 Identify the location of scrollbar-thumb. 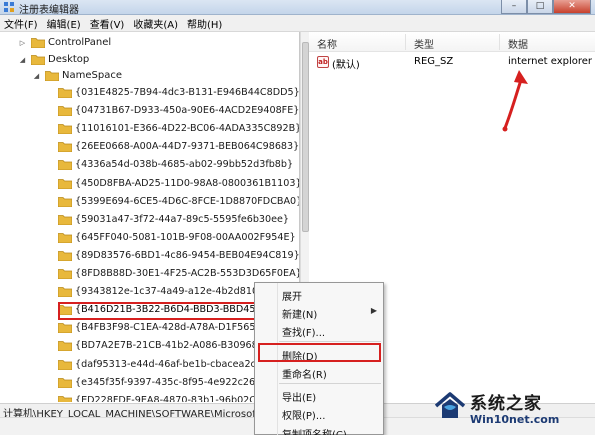
(305, 137).